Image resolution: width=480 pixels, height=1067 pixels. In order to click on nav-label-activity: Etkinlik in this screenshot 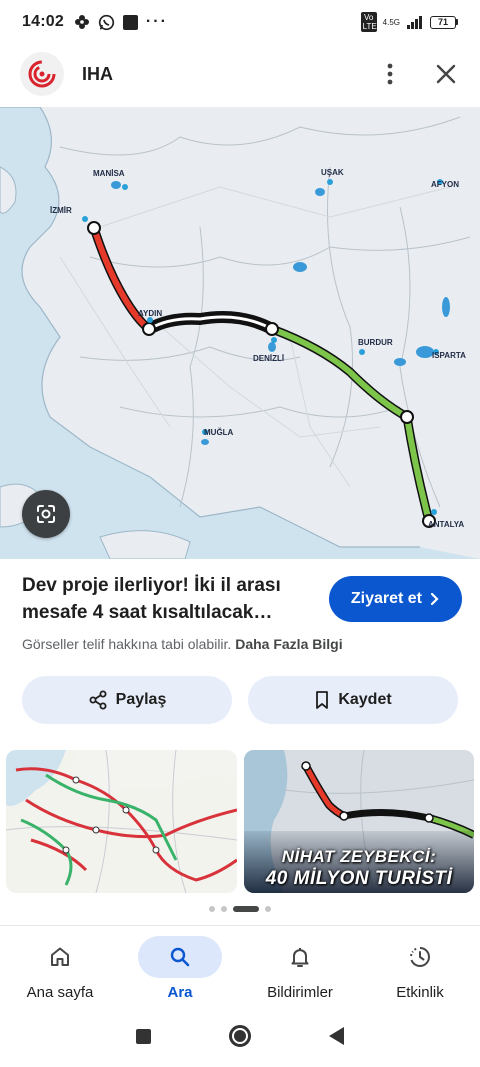, I will do `click(420, 992)`.